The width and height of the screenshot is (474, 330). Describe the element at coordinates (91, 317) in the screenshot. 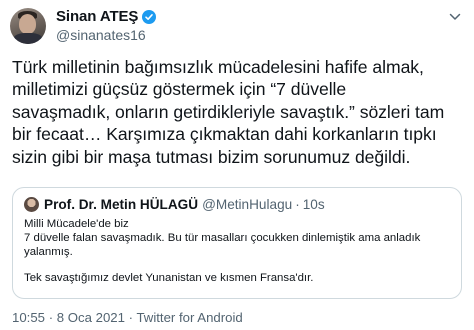

I see `tweet-date: 8 Oca 2021` at that location.